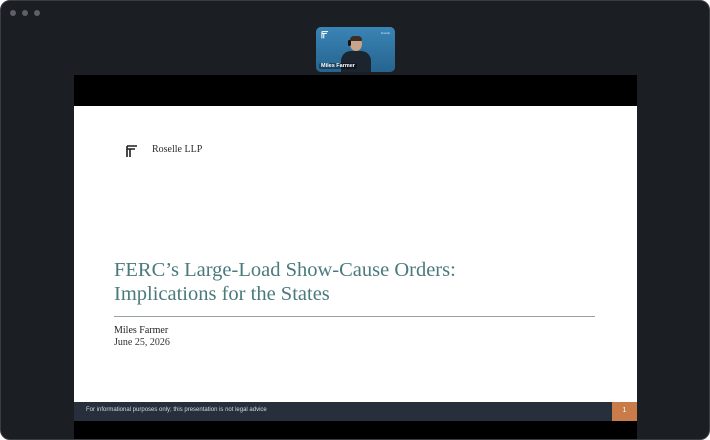 The image size is (710, 440). I want to click on tile-brand: Roselle, so click(385, 33).